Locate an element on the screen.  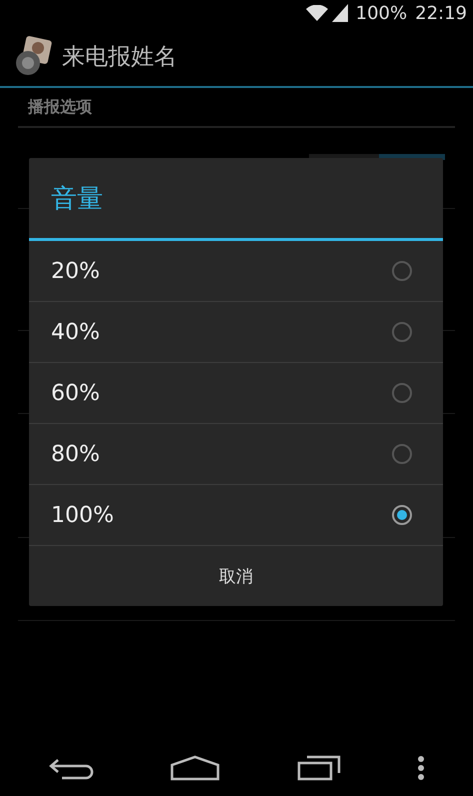
wifi-icon is located at coordinates (317, 13).